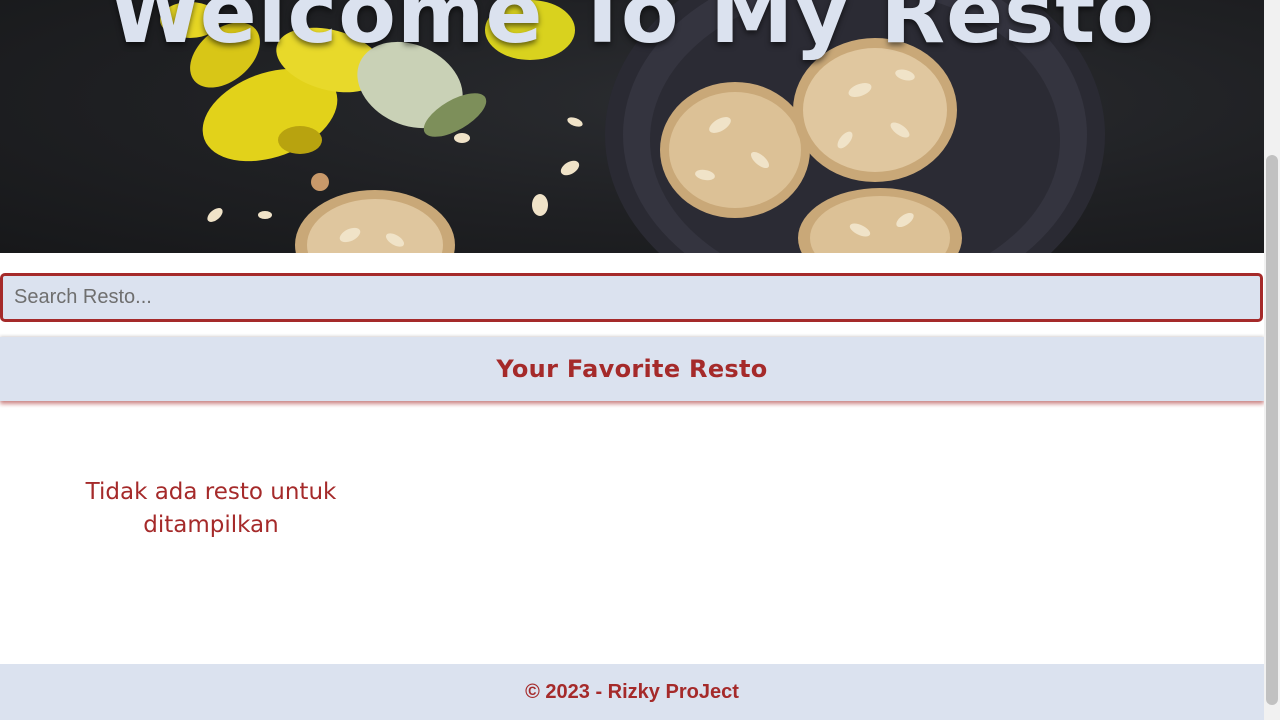  I want to click on footer: © 2023 - Rizky ProJect, so click(632, 692).